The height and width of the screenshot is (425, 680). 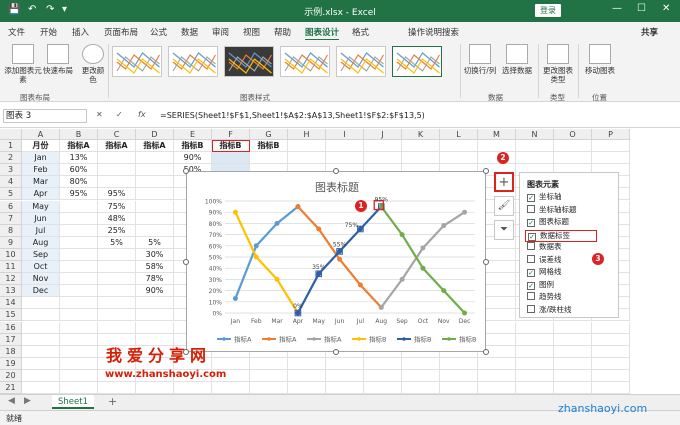 I want to click on name-box: 图表 3, so click(x=45, y=116).